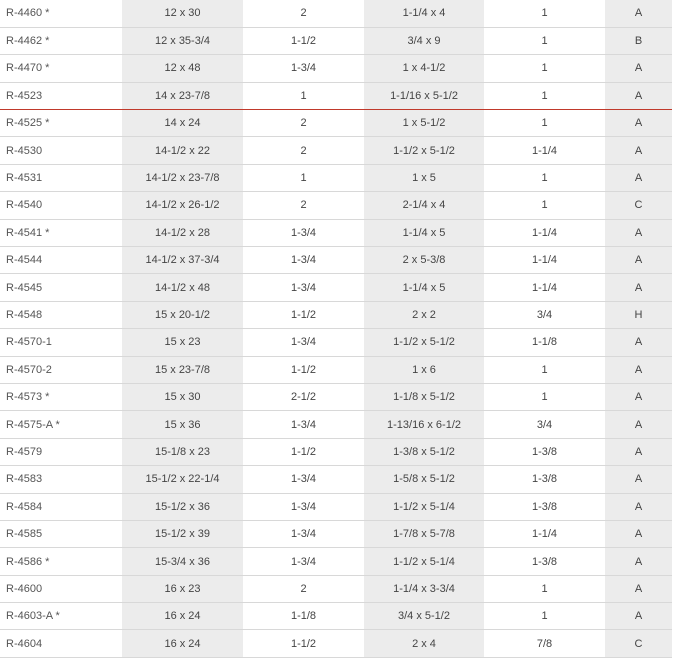 The height and width of the screenshot is (661, 675). Describe the element at coordinates (182, 150) in the screenshot. I see `size-cell: 14-1/2 x 22` at that location.